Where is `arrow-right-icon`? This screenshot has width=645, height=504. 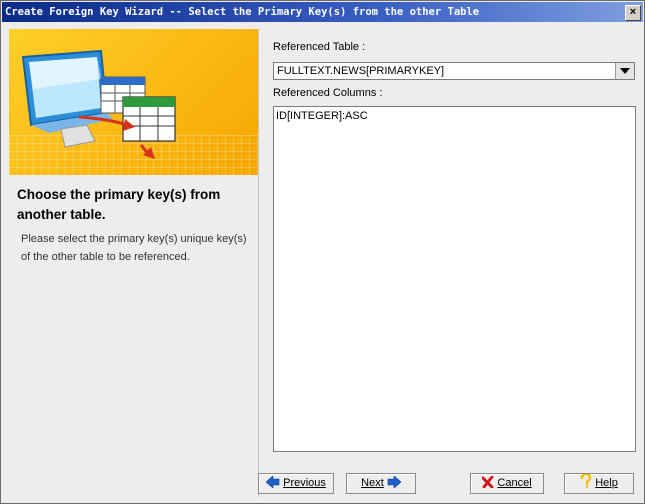 arrow-right-icon is located at coordinates (394, 482).